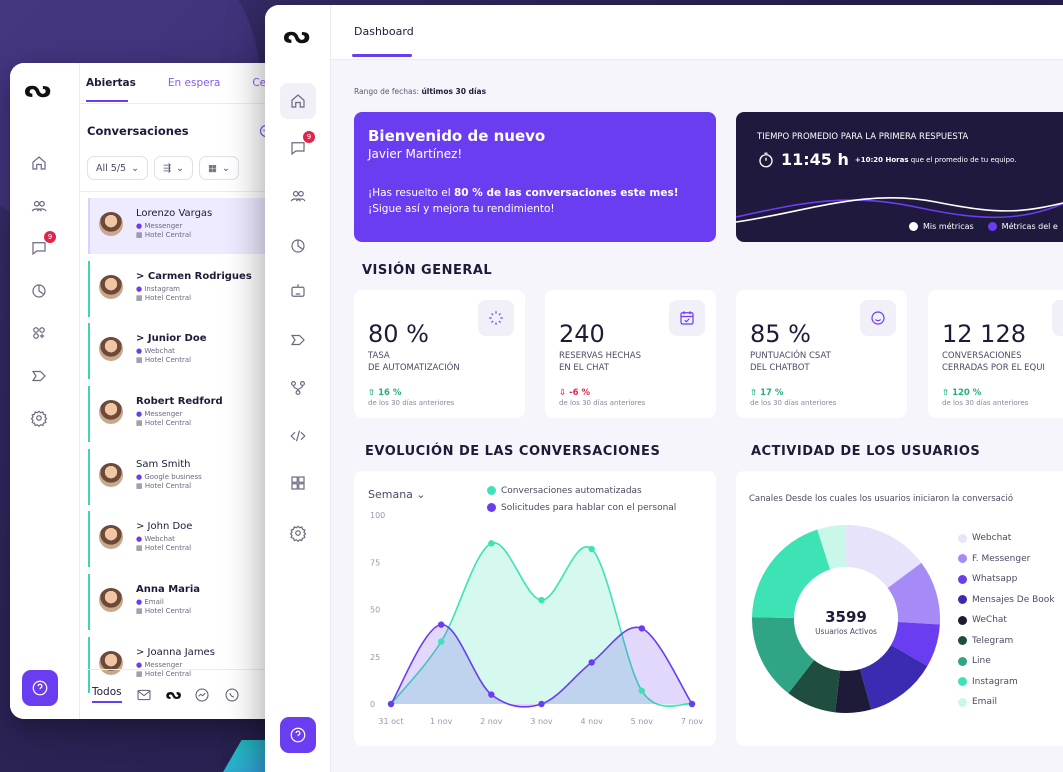 The width and height of the screenshot is (1063, 772). What do you see at coordinates (184, 414) in the screenshot?
I see `conversation-item: Robert Redford ● Messenger ▦ Hotel Central` at bounding box center [184, 414].